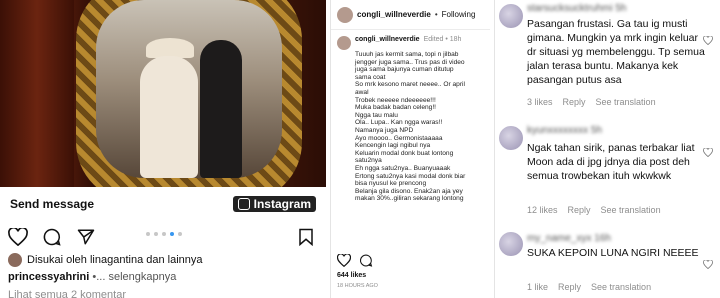 This screenshot has width=720, height=298. What do you see at coordinates (52, 204) in the screenshot?
I see `send-message-link: Send message` at bounding box center [52, 204].